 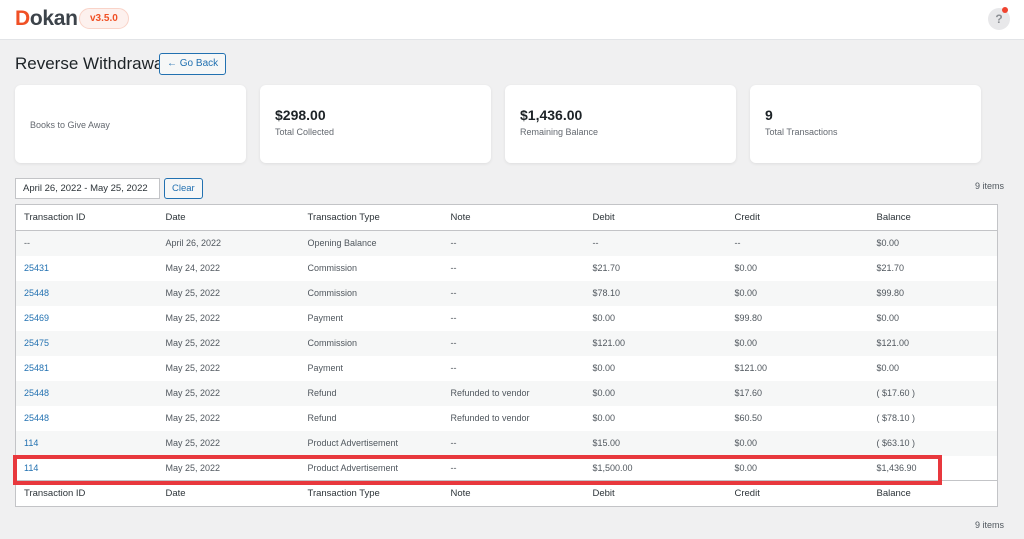 I want to click on items-count-top: 9 items, so click(x=990, y=186).